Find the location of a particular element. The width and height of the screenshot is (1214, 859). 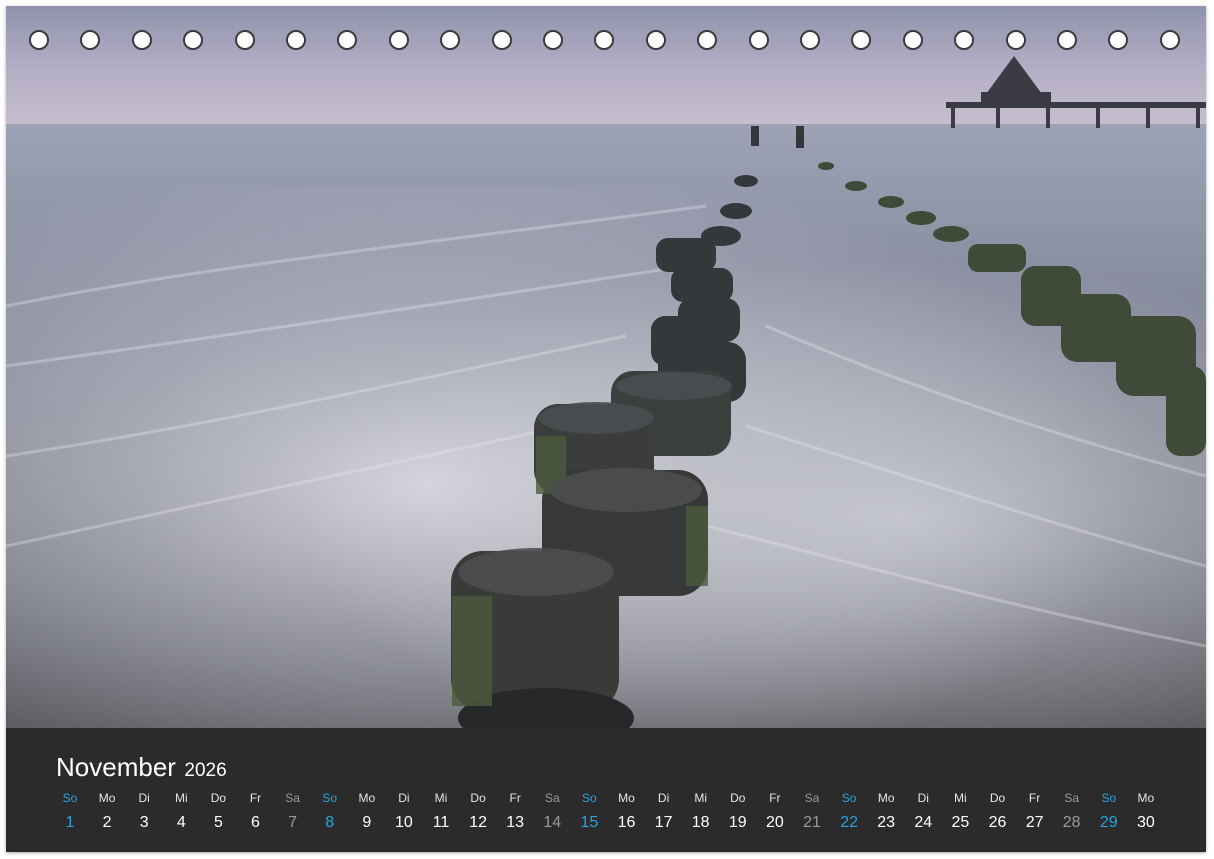

day-number: 25 is located at coordinates (960, 822).